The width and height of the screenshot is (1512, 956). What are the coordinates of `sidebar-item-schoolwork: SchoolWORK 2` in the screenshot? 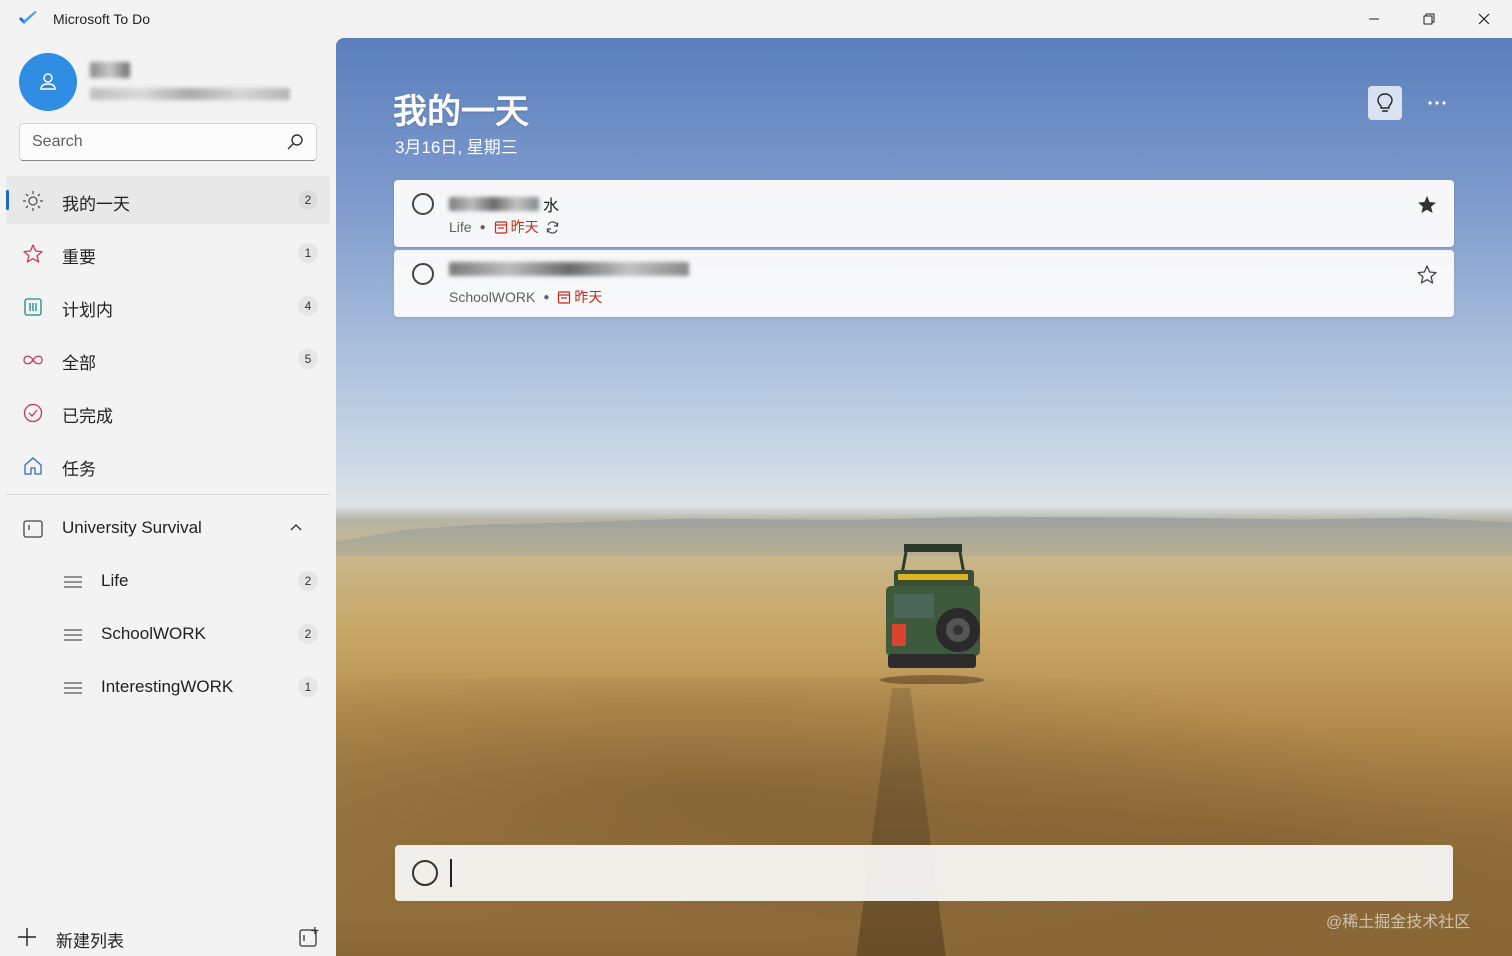 It's located at (168, 634).